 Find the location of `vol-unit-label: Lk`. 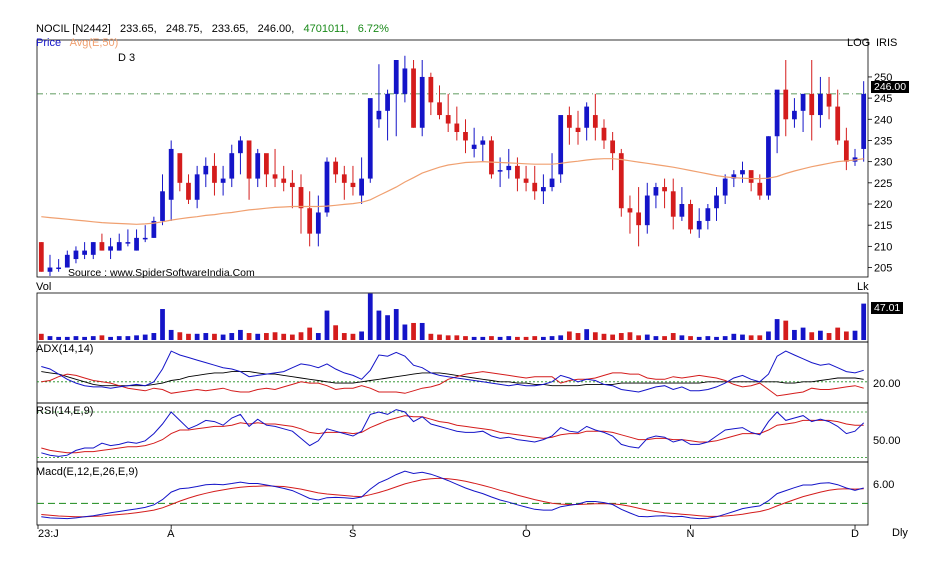

vol-unit-label: Lk is located at coordinates (863, 287).